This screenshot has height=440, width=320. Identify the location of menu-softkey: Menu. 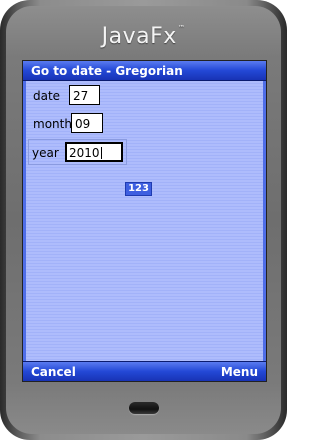
(239, 372).